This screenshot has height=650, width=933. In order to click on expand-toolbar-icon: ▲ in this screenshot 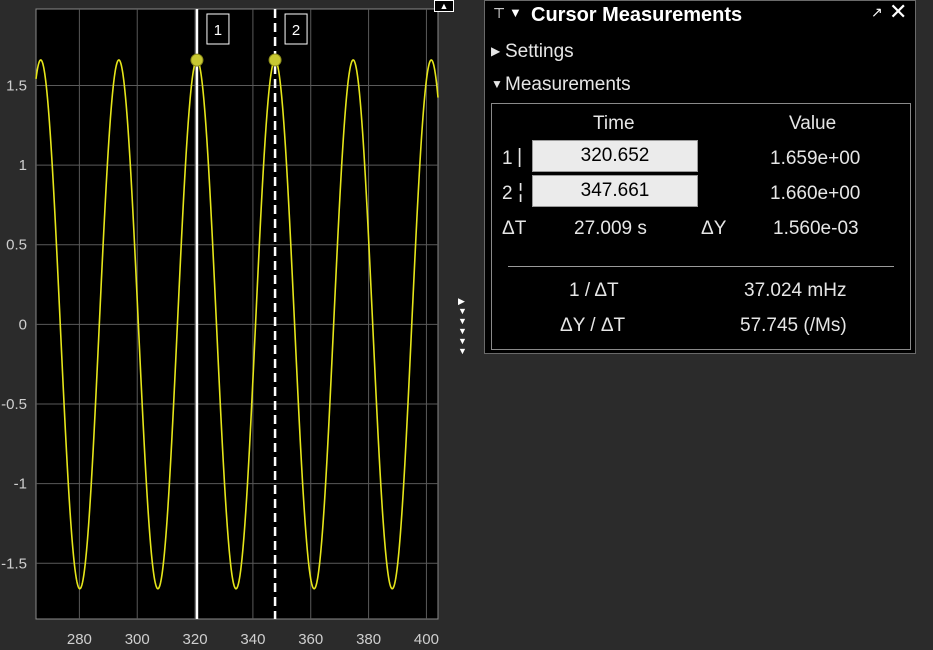, I will do `click(444, 6)`.